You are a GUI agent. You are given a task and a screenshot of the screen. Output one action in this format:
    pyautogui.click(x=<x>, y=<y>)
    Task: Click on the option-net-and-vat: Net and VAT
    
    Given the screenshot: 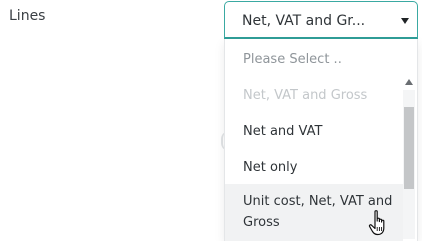 What is the action you would take?
    pyautogui.click(x=314, y=132)
    